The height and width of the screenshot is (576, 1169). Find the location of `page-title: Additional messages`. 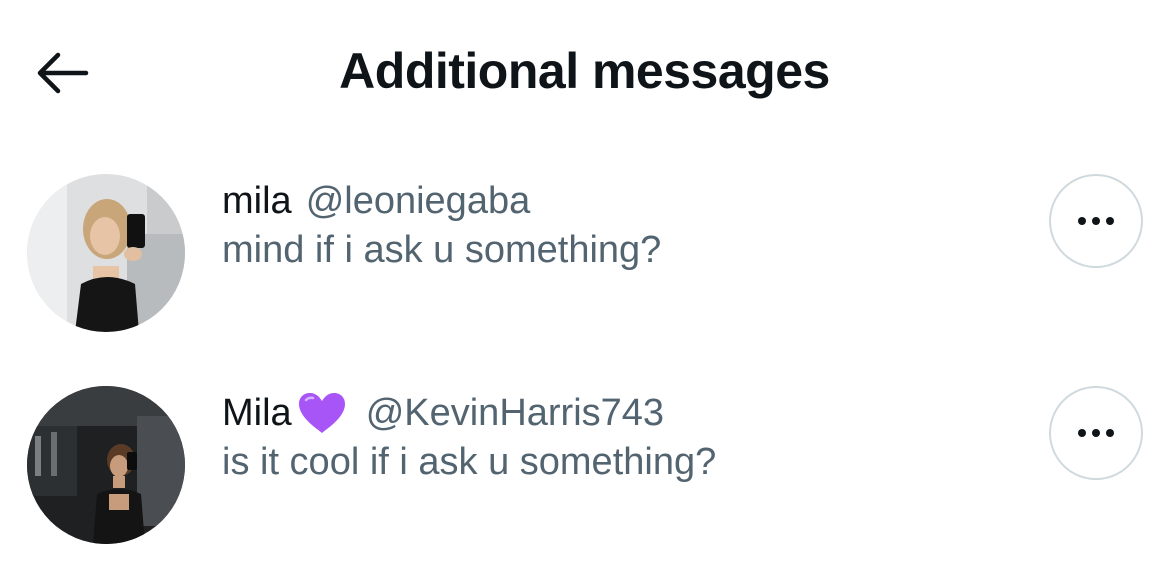

page-title: Additional messages is located at coordinates (584, 71).